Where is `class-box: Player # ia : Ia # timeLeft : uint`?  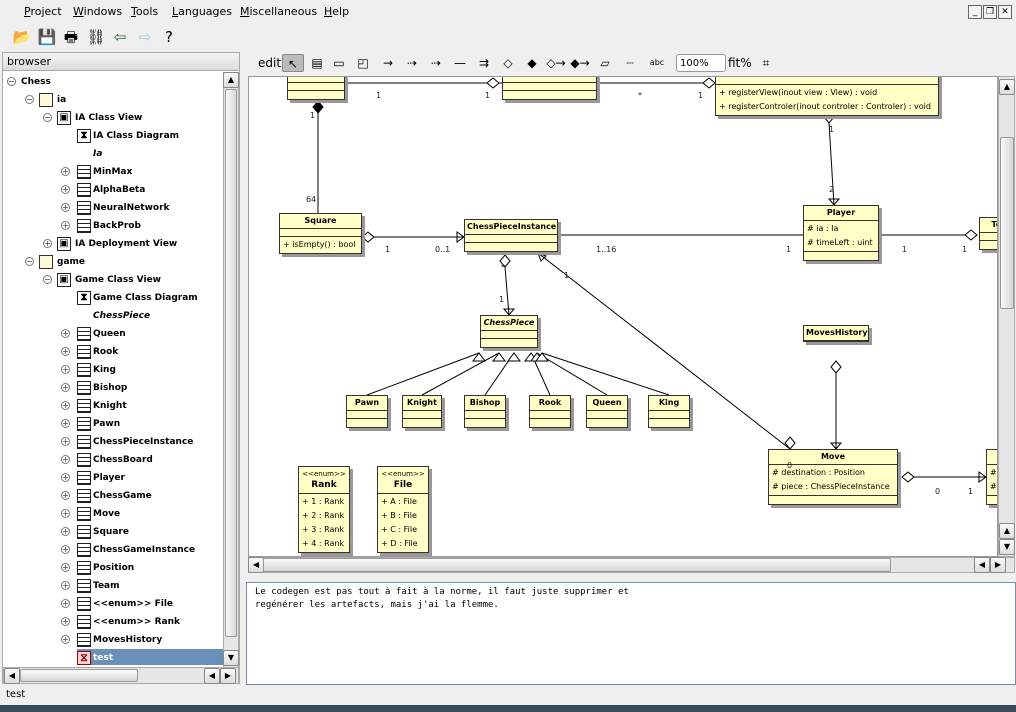 class-box: Player # ia : Ia # timeLeft : uint is located at coordinates (841, 233).